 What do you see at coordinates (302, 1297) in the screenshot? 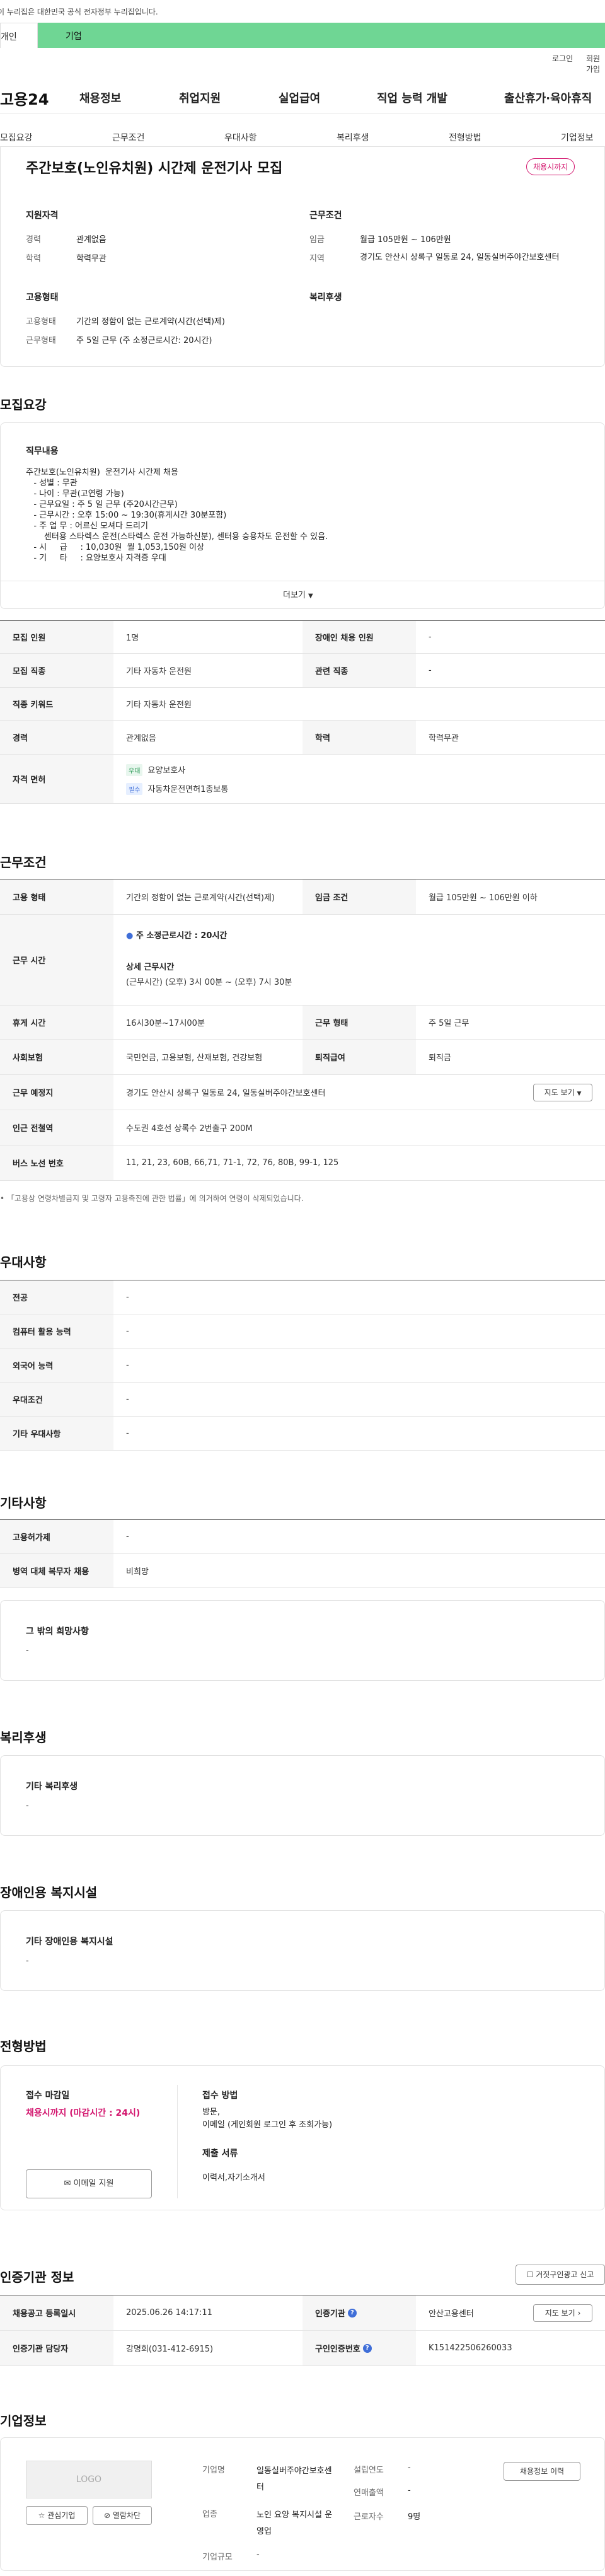
I see `table-row: 전공 -` at bounding box center [302, 1297].